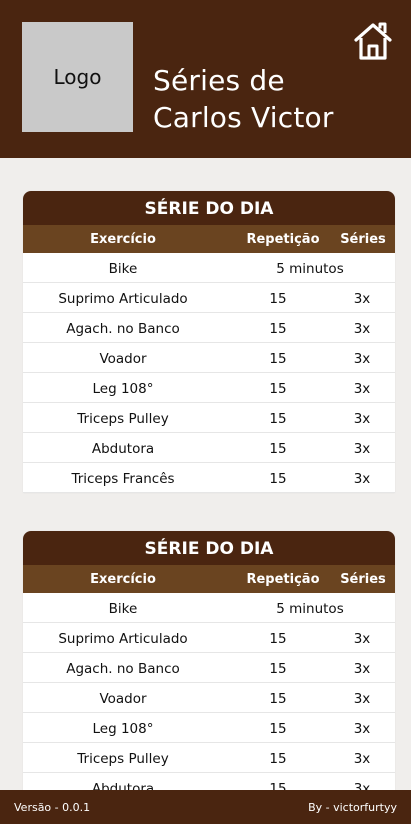 This screenshot has width=411, height=824. What do you see at coordinates (219, 80) in the screenshot?
I see `page-title-line-1: Séries de` at bounding box center [219, 80].